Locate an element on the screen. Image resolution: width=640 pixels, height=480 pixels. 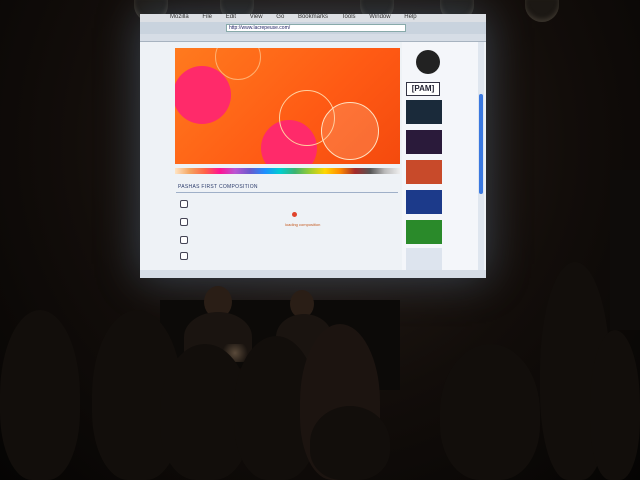
loading-label: loading composition is located at coordinates (303, 224).